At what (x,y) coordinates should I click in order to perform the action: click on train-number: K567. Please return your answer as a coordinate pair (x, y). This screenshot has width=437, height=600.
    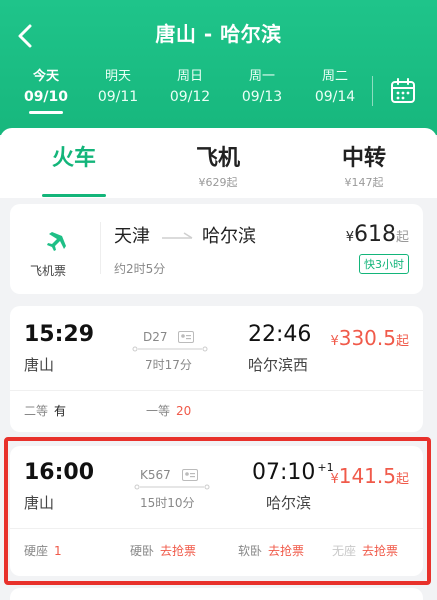
    Looking at the image, I should click on (155, 475).